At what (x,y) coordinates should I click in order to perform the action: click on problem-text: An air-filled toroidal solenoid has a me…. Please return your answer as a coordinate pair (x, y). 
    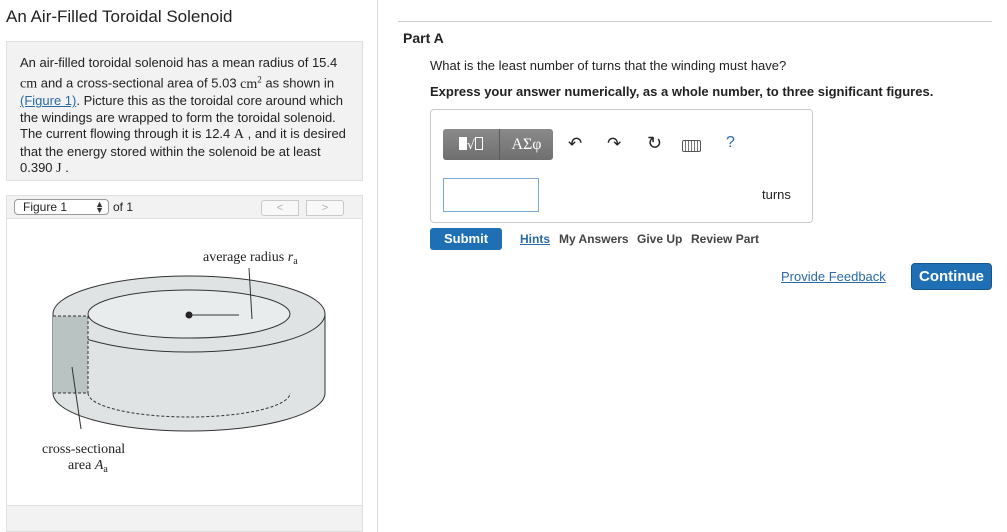
    Looking at the image, I should click on (179, 62).